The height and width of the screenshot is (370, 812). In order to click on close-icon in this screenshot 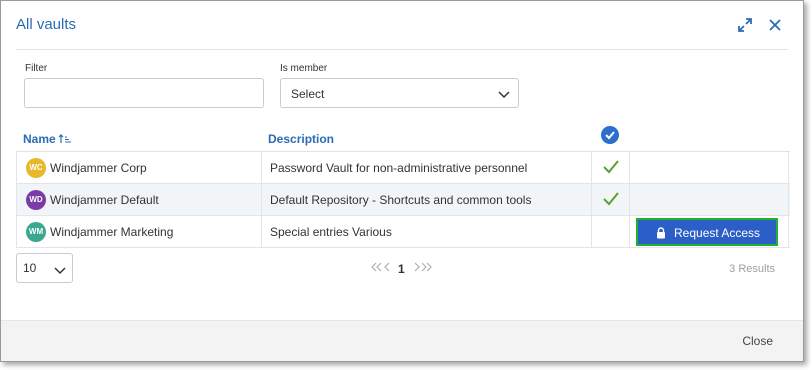, I will do `click(775, 25)`.